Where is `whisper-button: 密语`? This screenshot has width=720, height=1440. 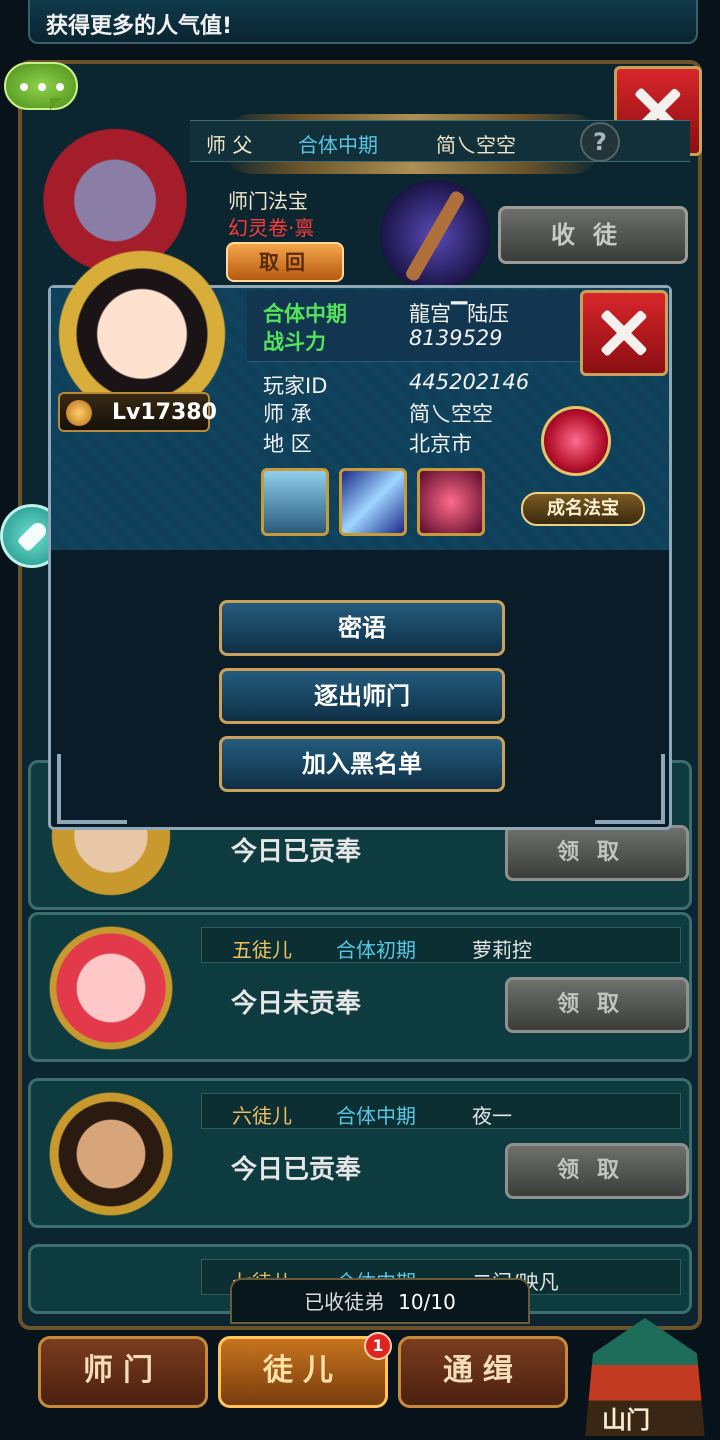 whisper-button: 密语 is located at coordinates (362, 628).